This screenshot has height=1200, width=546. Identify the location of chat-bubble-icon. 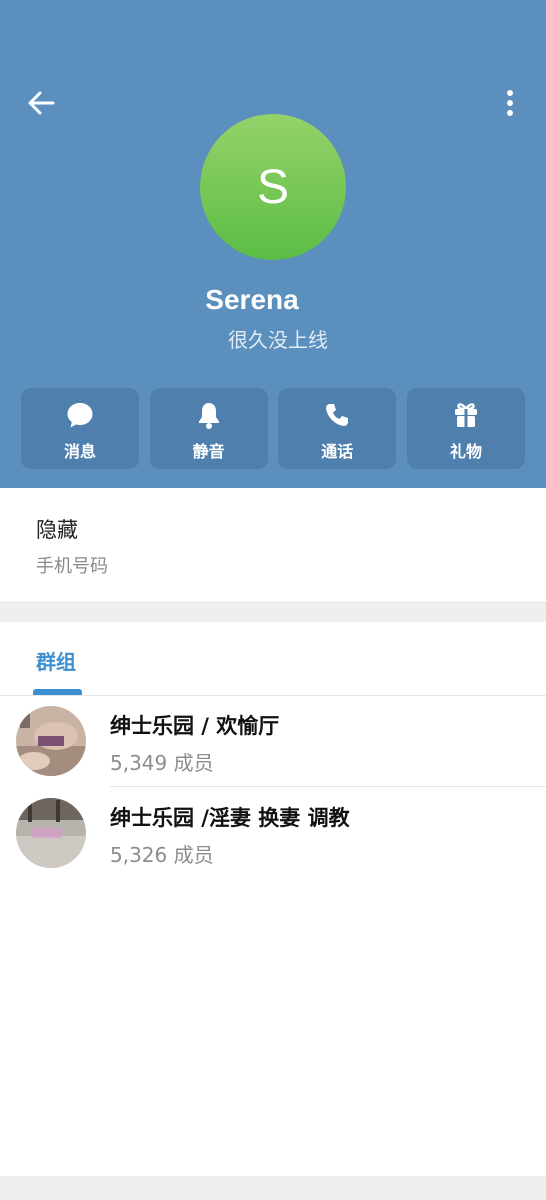
(80, 415).